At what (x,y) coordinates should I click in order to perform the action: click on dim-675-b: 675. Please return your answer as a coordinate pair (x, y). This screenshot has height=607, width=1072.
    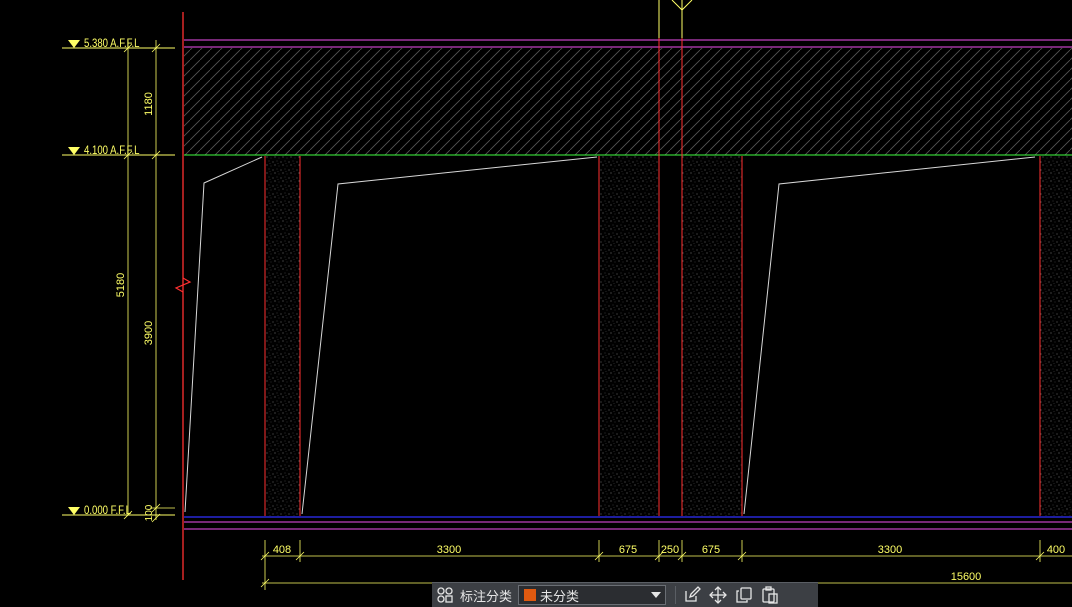
    Looking at the image, I should click on (711, 550).